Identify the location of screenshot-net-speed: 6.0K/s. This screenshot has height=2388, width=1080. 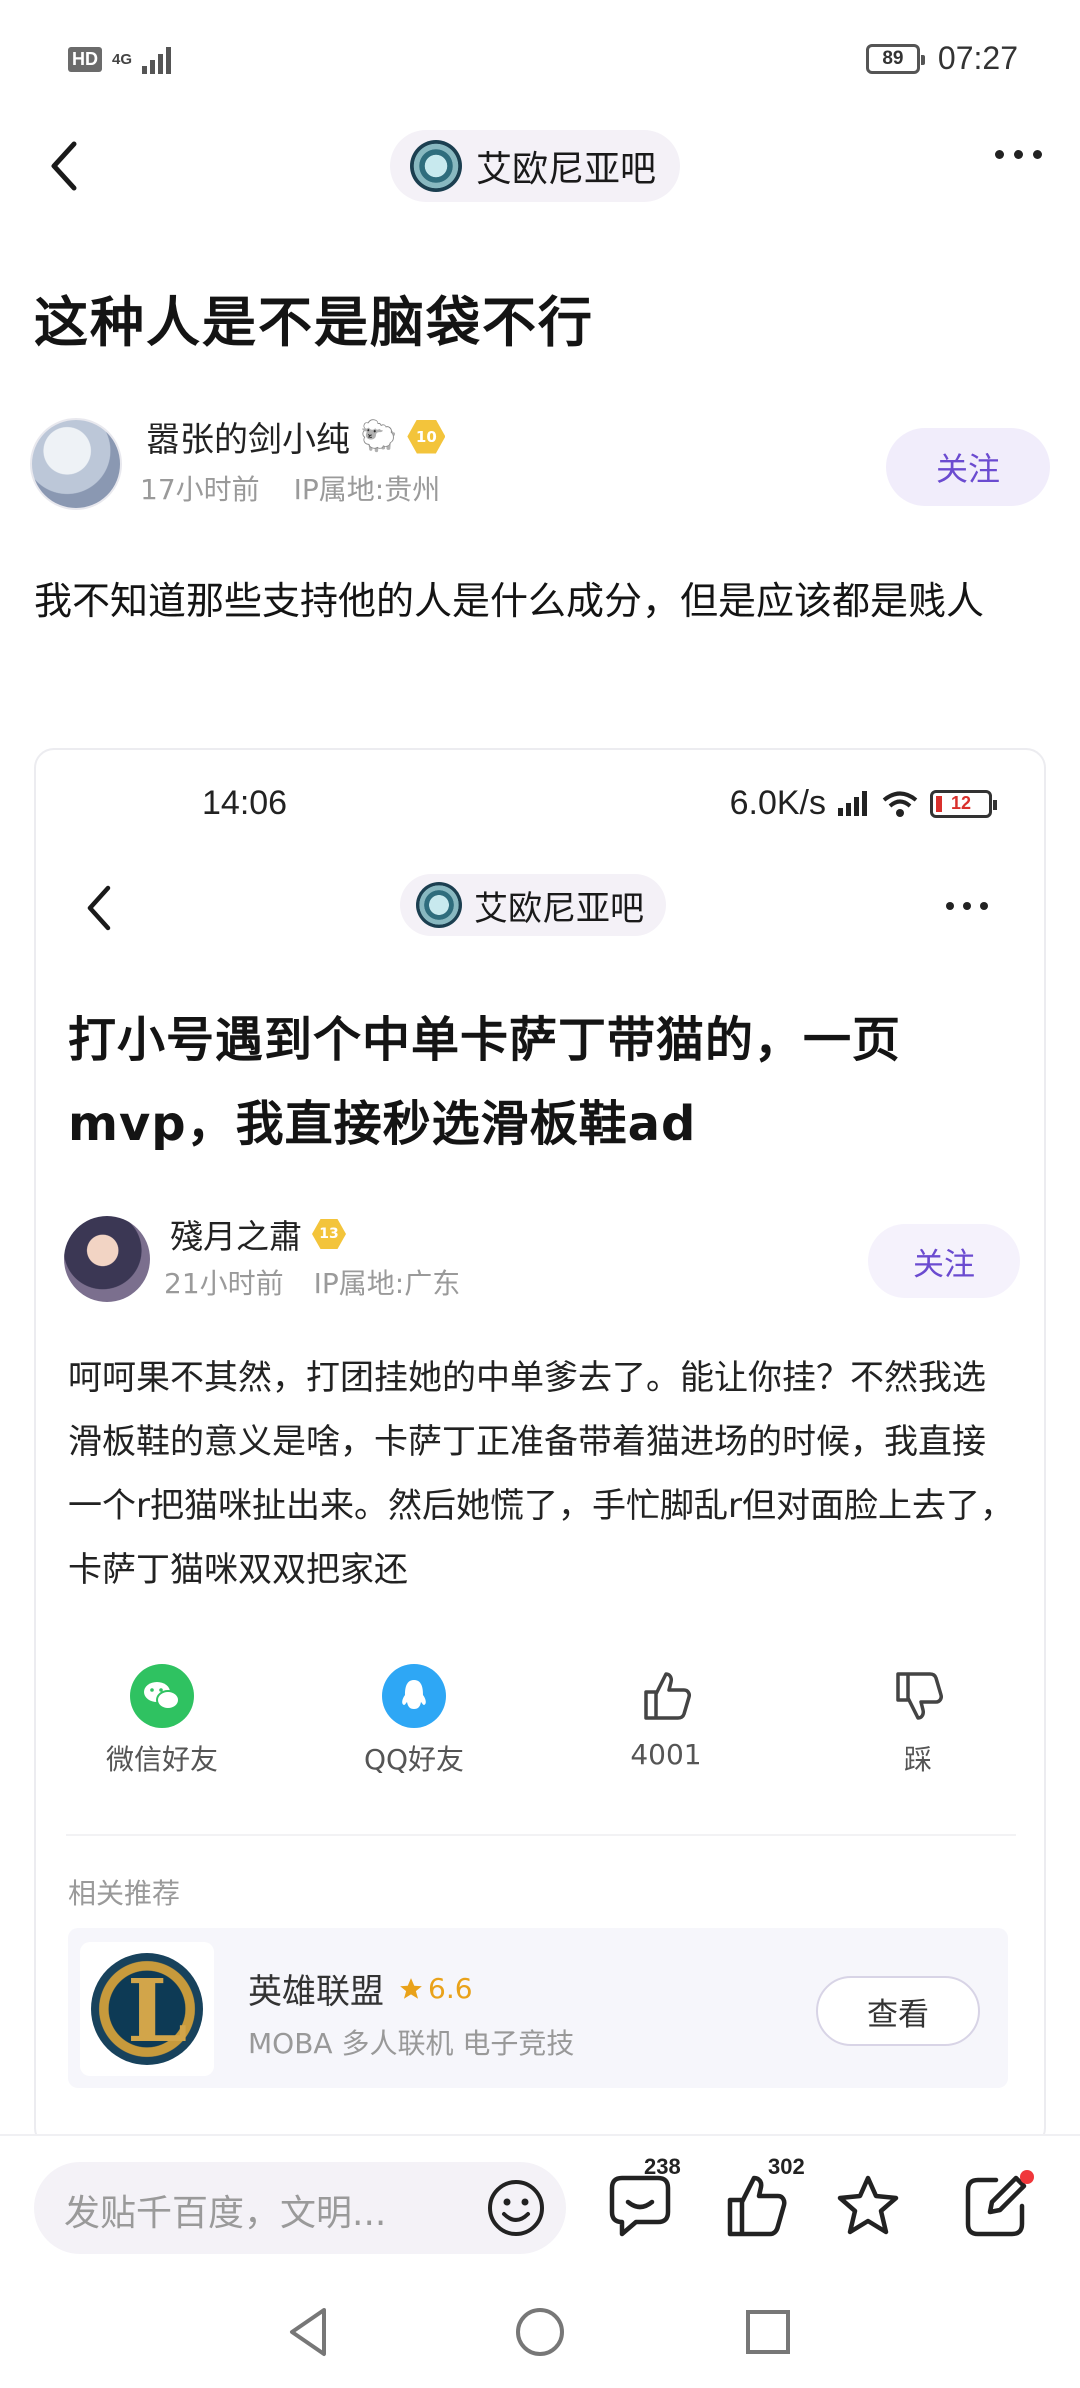
(777, 803).